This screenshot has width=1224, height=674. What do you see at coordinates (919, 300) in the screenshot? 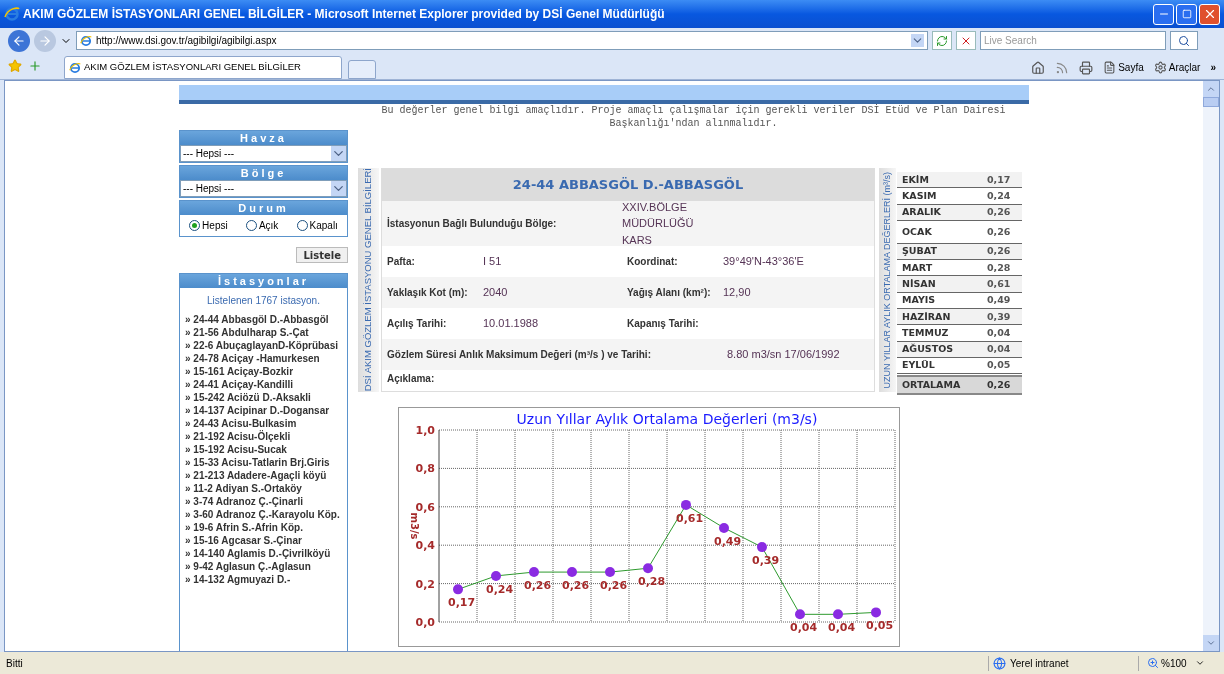
I see `month-name: MAYIS` at bounding box center [919, 300].